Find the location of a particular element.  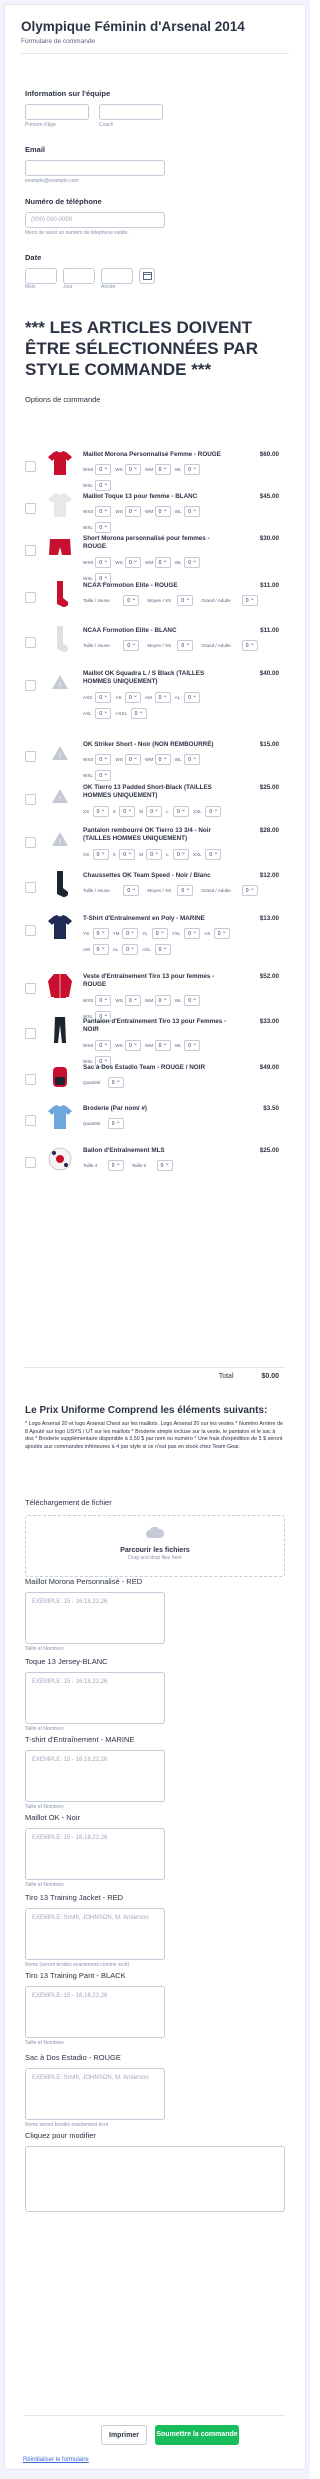

submit-button: Soumettre la commande is located at coordinates (197, 2435).